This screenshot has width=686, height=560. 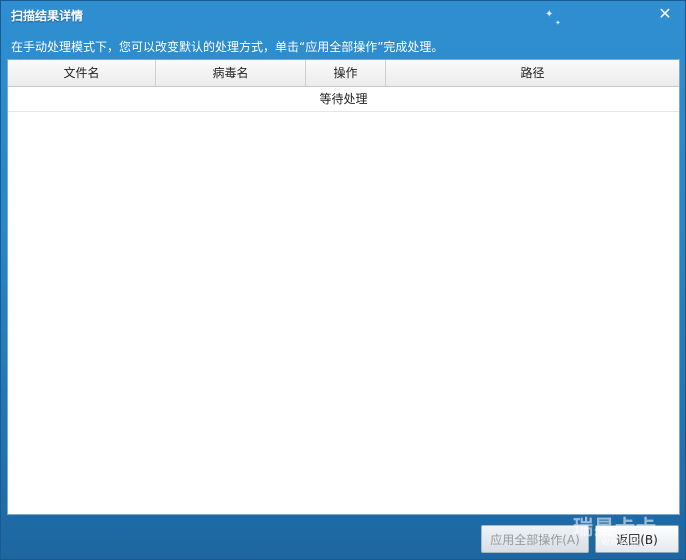 I want to click on table-header: 文件名 病毒名 操作 路径, so click(x=343, y=73).